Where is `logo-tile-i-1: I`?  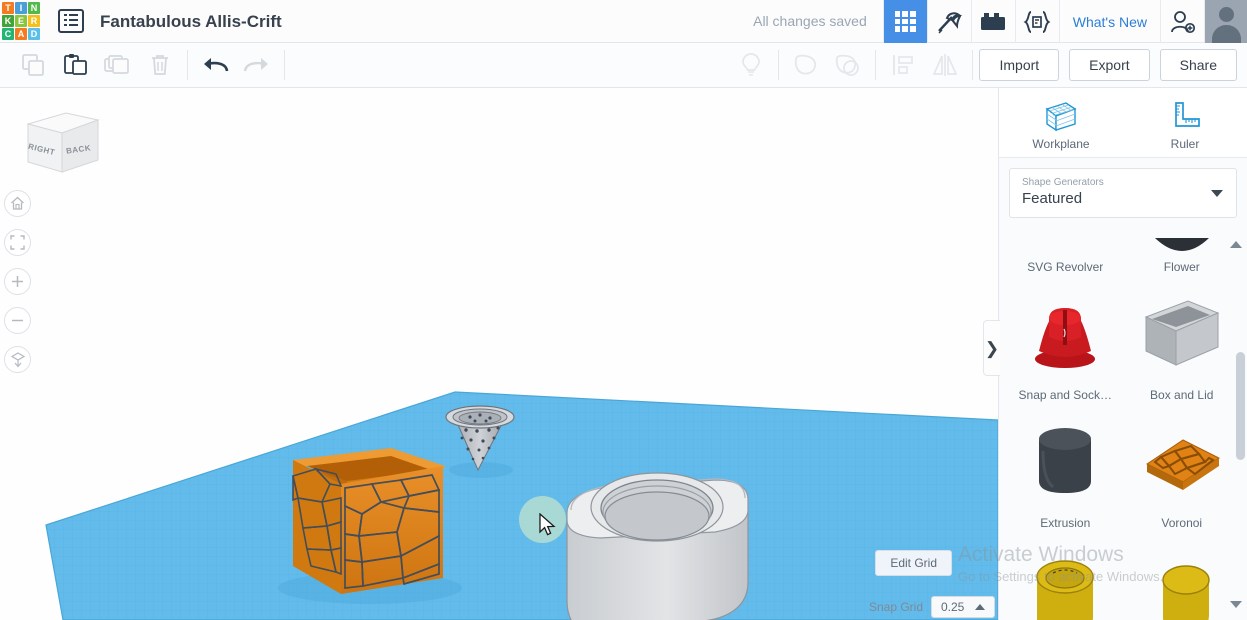 logo-tile-i-1: I is located at coordinates (21, 8).